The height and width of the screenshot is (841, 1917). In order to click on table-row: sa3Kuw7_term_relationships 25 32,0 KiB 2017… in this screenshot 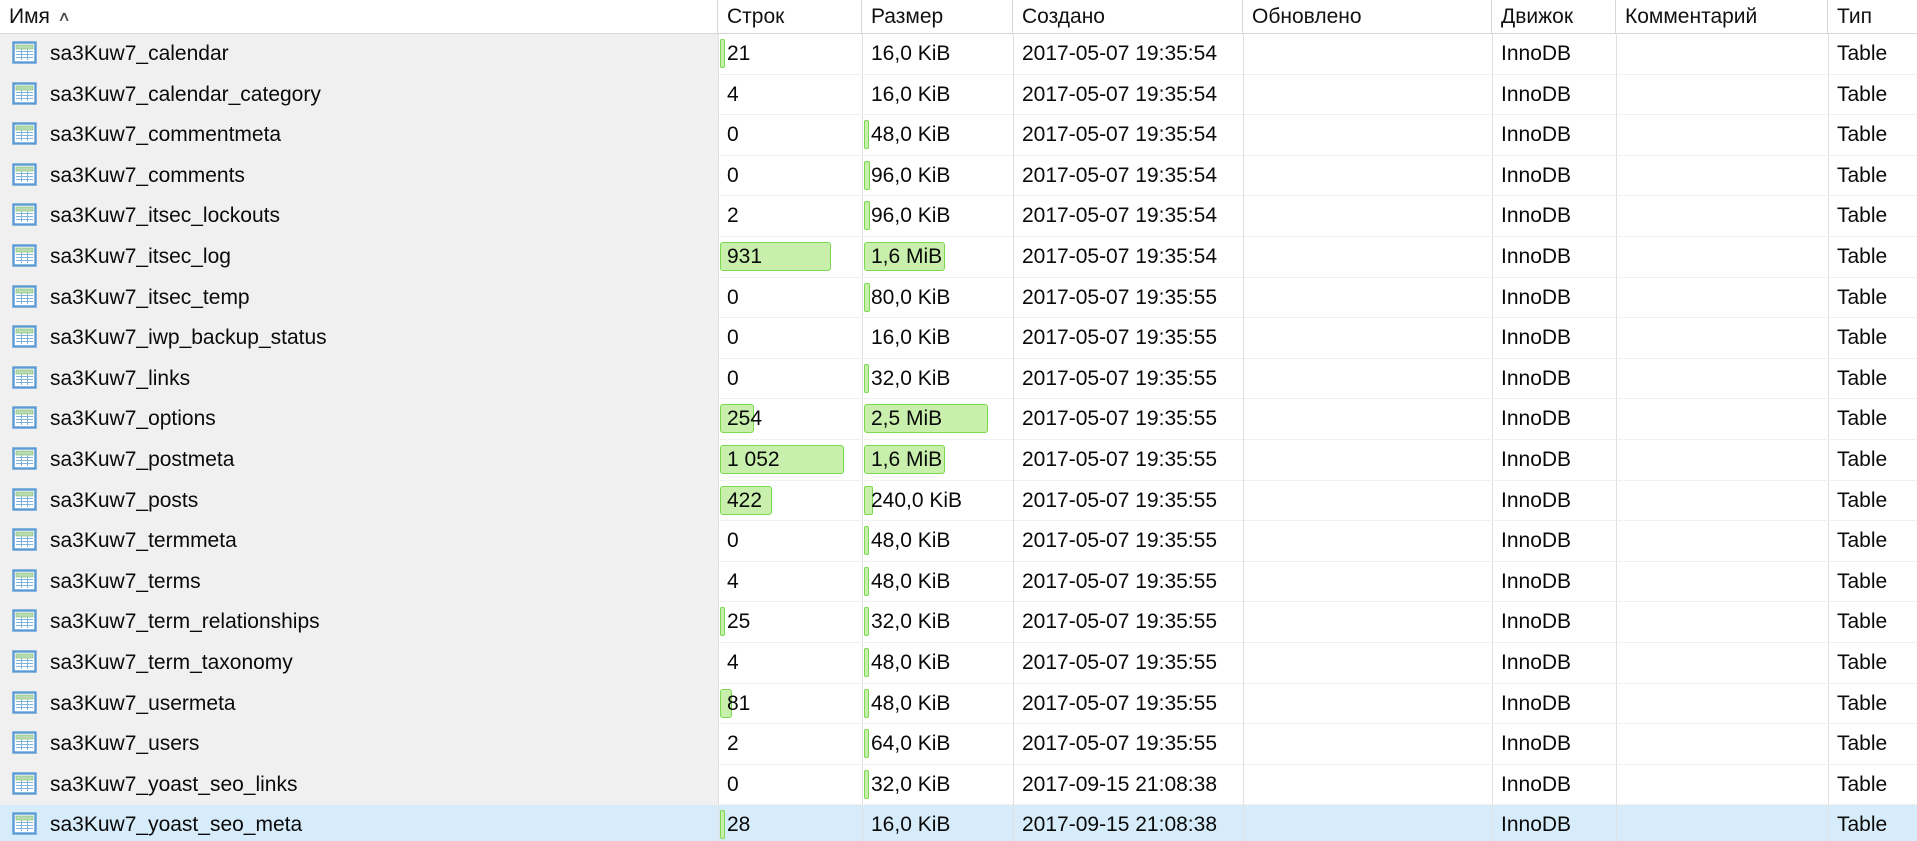, I will do `click(958, 622)`.